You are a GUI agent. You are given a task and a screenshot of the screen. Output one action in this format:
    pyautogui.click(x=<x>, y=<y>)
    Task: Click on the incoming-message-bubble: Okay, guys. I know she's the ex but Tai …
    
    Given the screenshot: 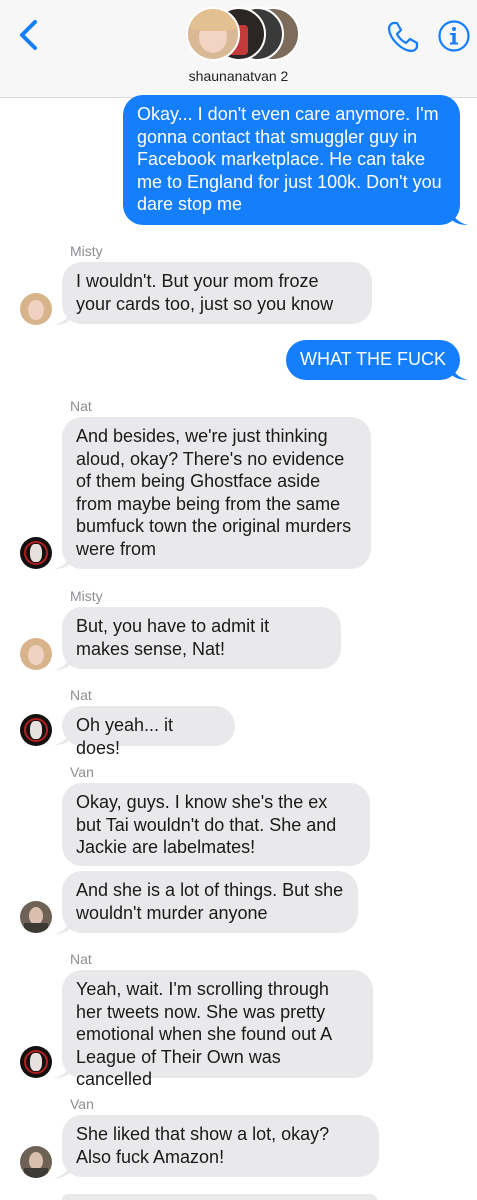 What is the action you would take?
    pyautogui.click(x=216, y=824)
    